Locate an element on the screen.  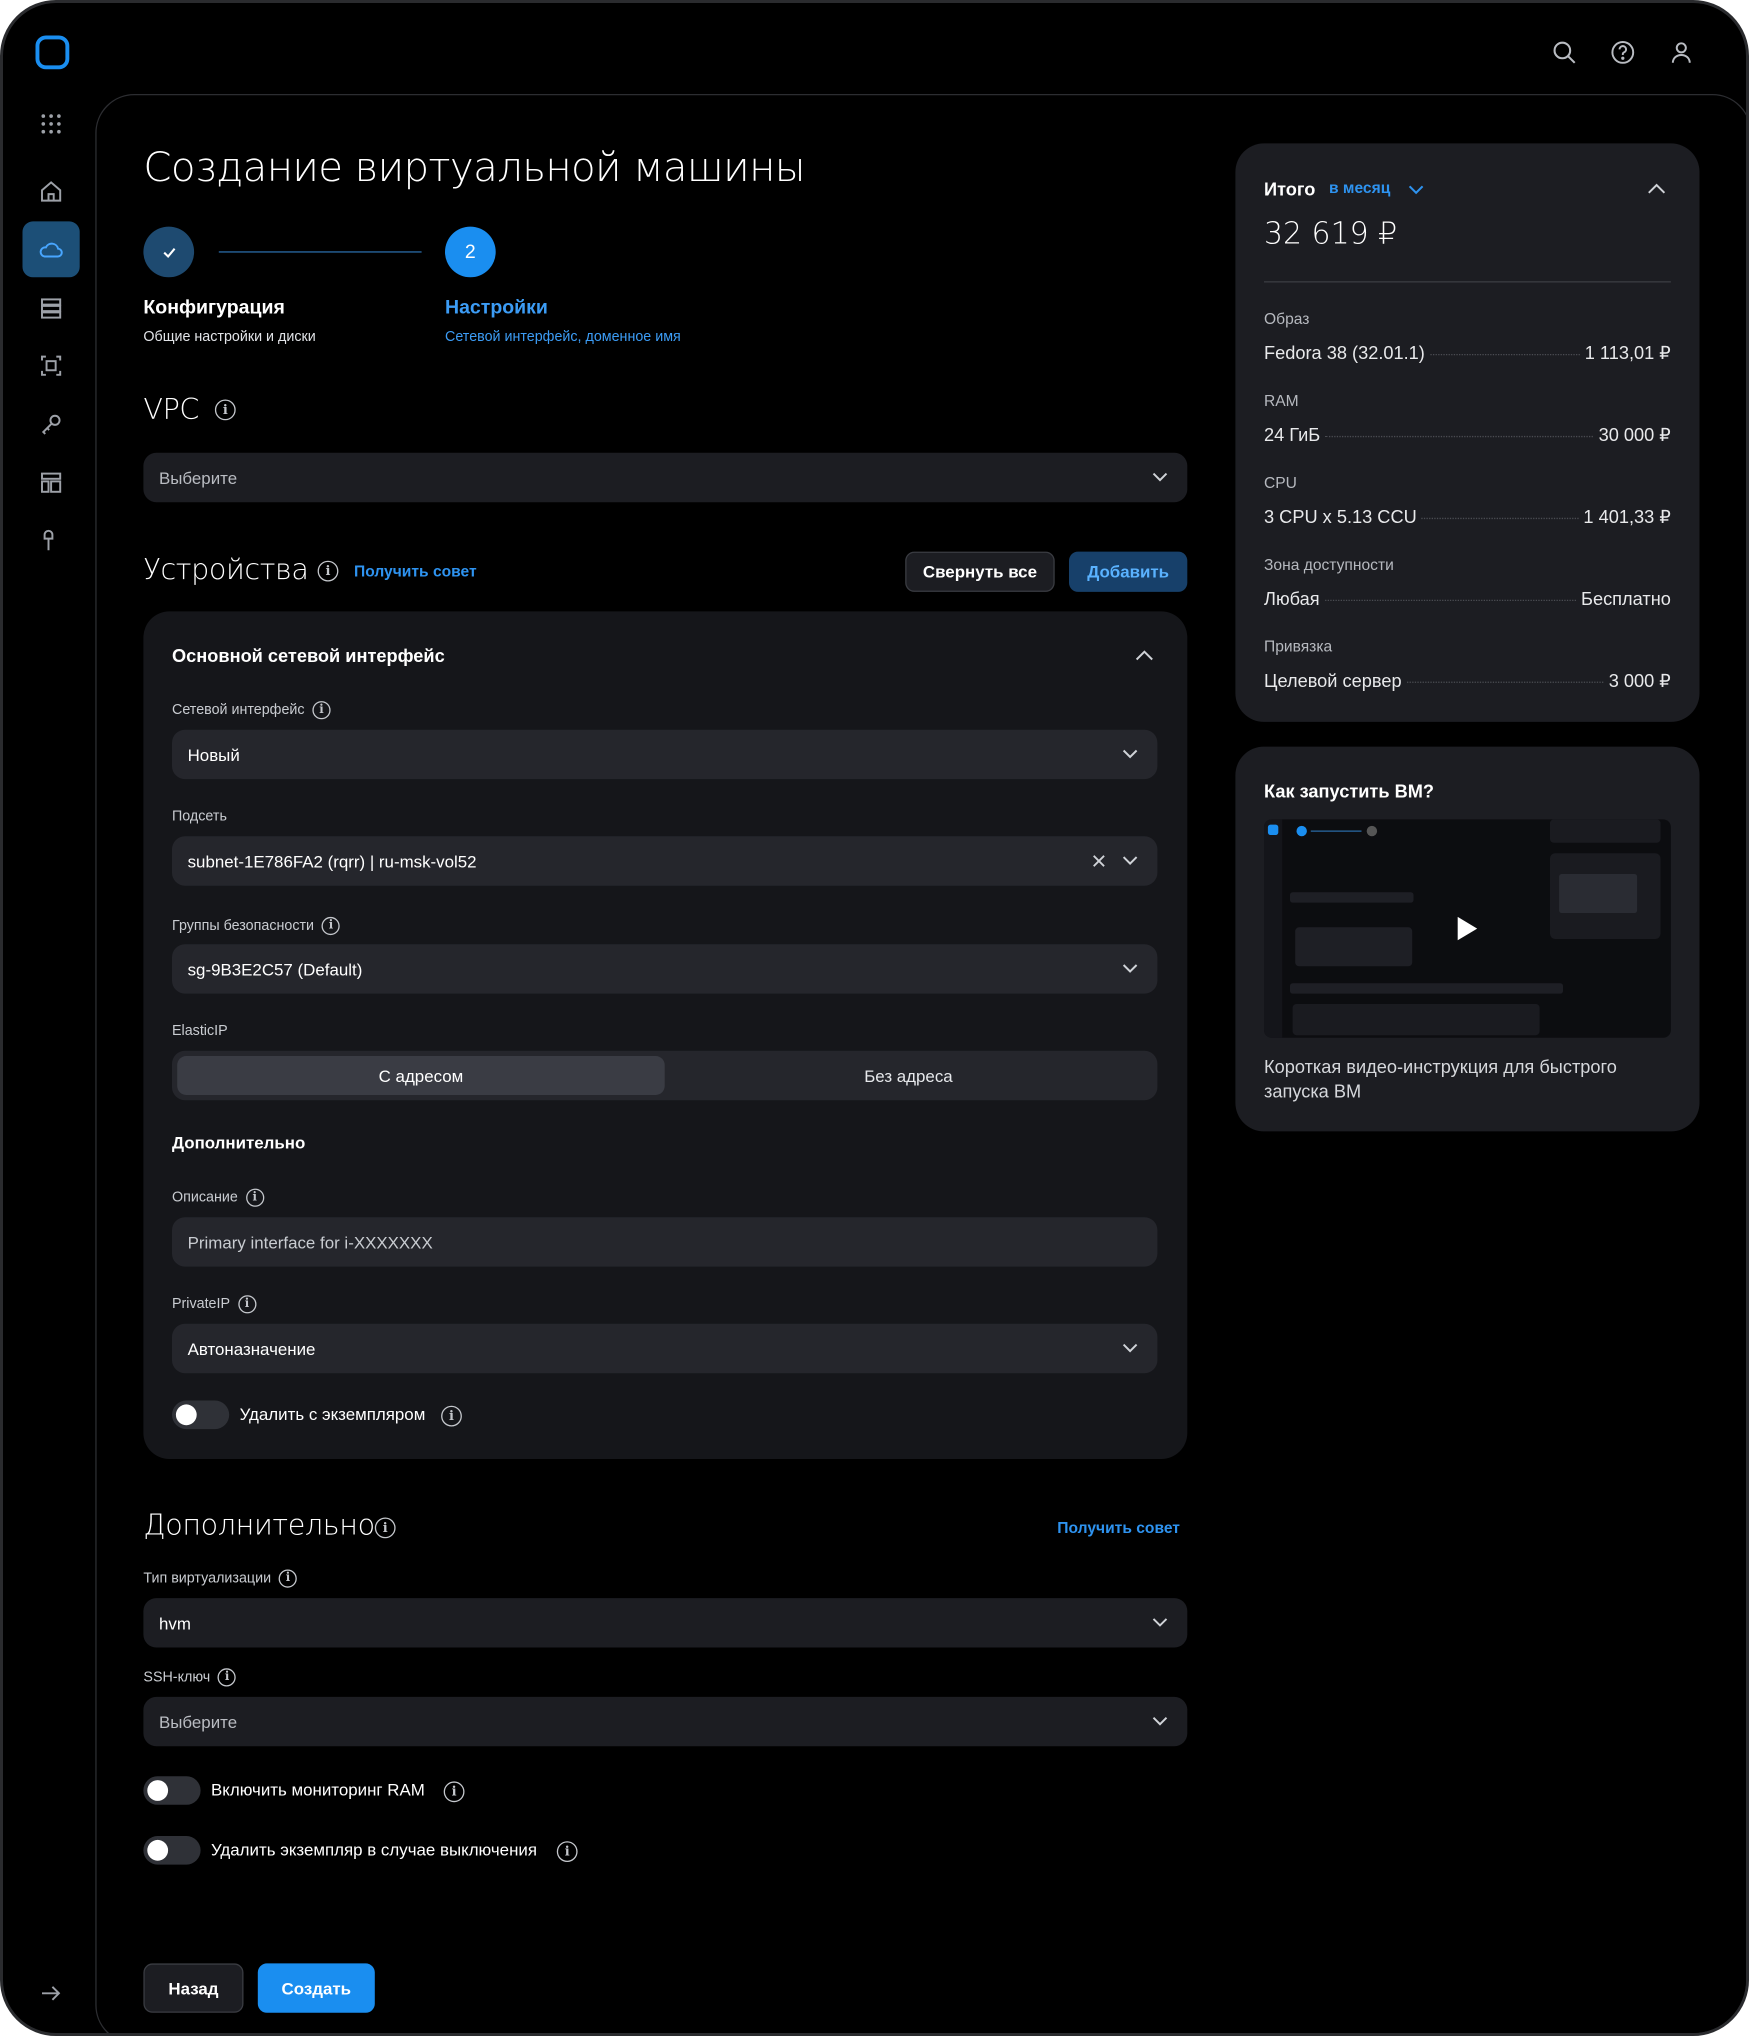
description-info-icon: i is located at coordinates (254, 1197).